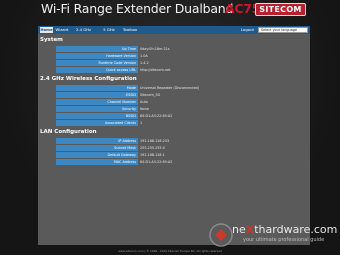 This screenshot has width=340, height=255. I want to click on logout-link: Logout, so click(247, 30).